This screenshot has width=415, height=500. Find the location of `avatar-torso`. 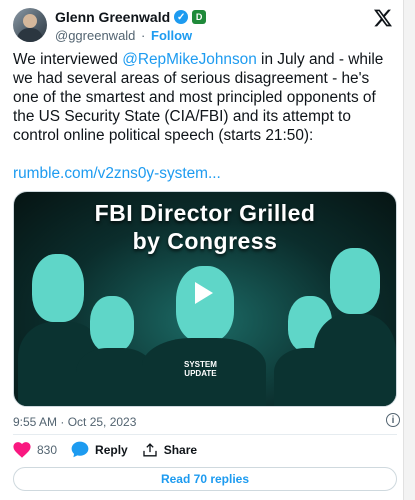

avatar-torso is located at coordinates (30, 35).